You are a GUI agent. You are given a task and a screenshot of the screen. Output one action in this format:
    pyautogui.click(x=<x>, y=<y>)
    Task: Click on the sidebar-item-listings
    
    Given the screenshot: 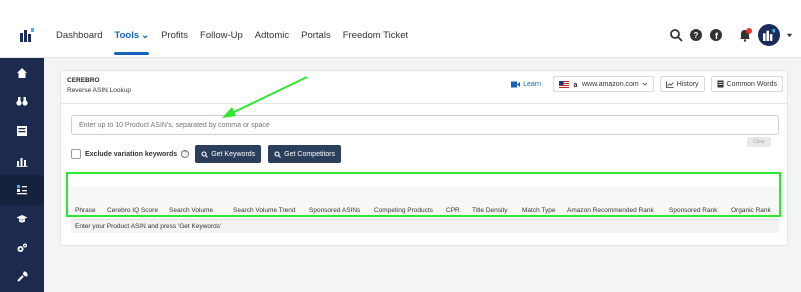 What is the action you would take?
    pyautogui.click(x=22, y=131)
    